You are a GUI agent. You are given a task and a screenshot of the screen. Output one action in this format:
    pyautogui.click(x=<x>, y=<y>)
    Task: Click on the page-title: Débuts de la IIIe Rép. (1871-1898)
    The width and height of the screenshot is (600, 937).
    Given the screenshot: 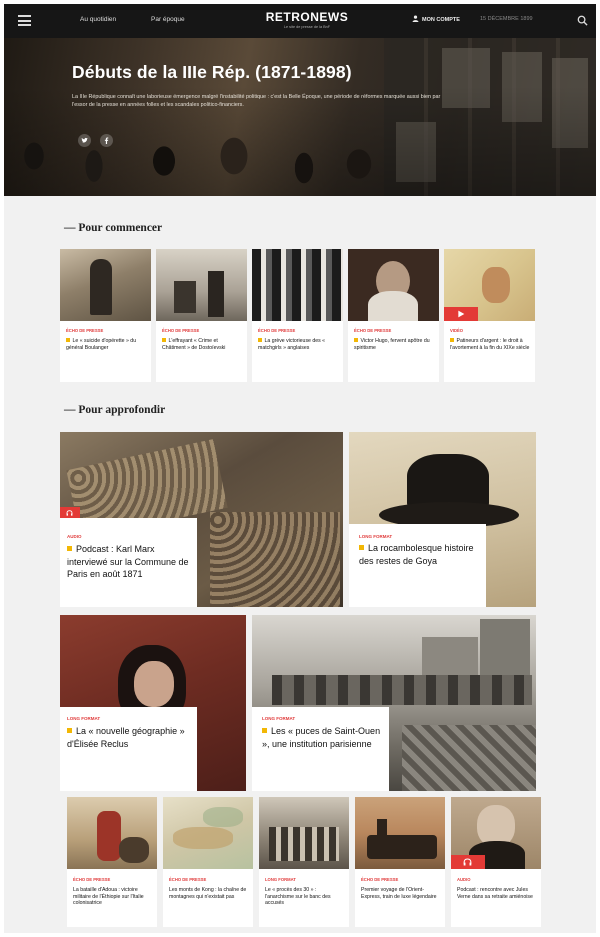 What is the action you would take?
    pyautogui.click(x=212, y=72)
    